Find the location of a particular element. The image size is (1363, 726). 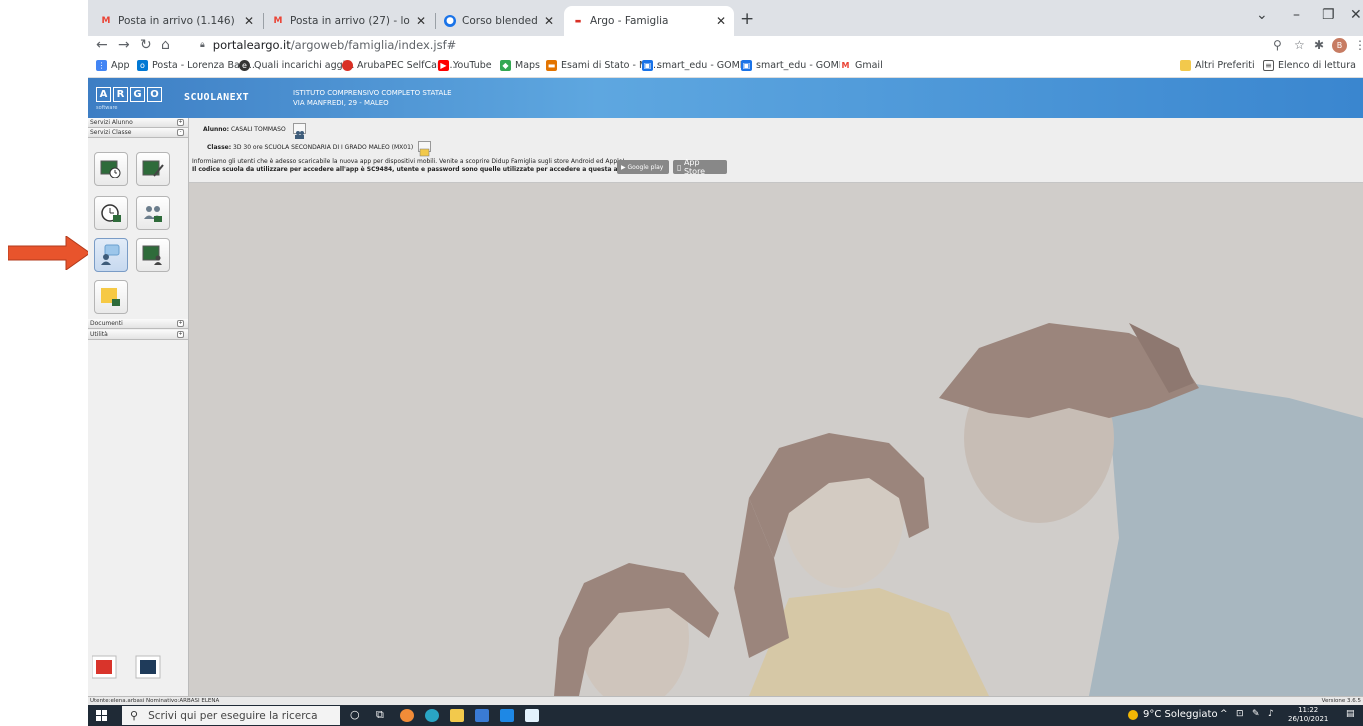

docenti-classe-button is located at coordinates (153, 213).